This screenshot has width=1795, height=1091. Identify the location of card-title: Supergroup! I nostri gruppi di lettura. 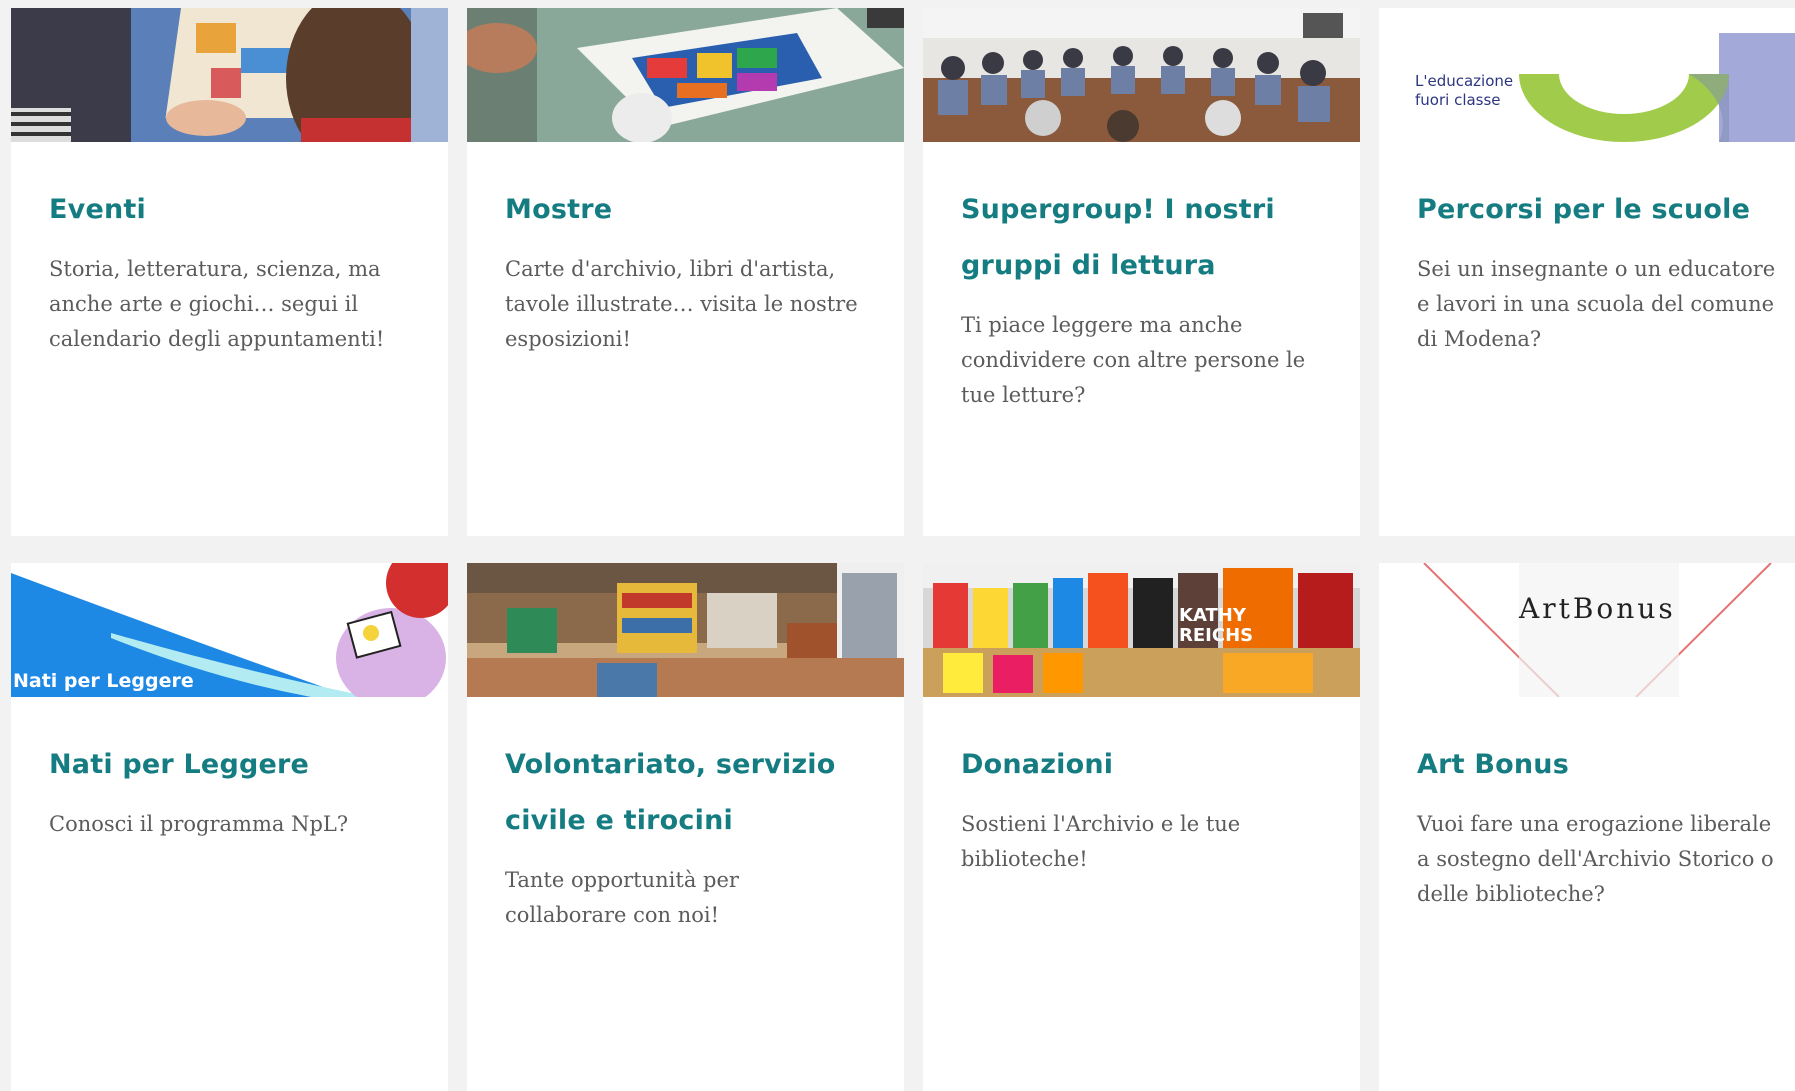
(1141, 238).